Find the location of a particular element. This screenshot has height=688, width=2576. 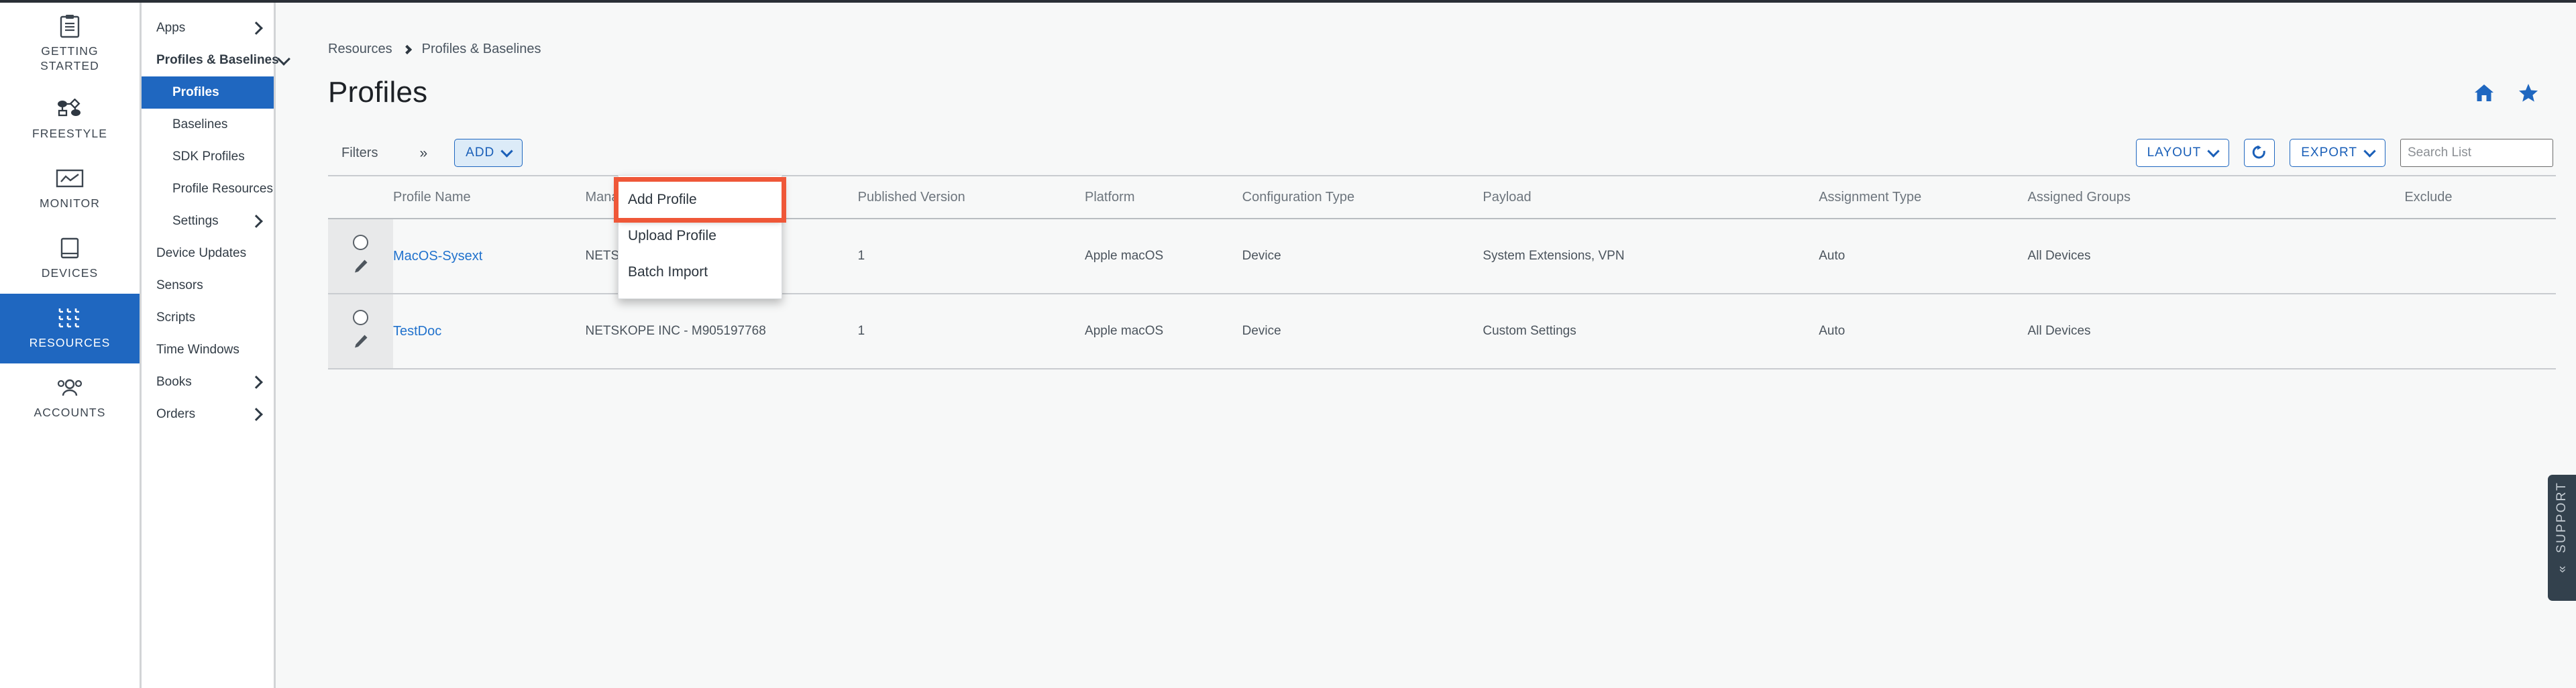

subnav-item-profiles: Profiles is located at coordinates (208, 92).